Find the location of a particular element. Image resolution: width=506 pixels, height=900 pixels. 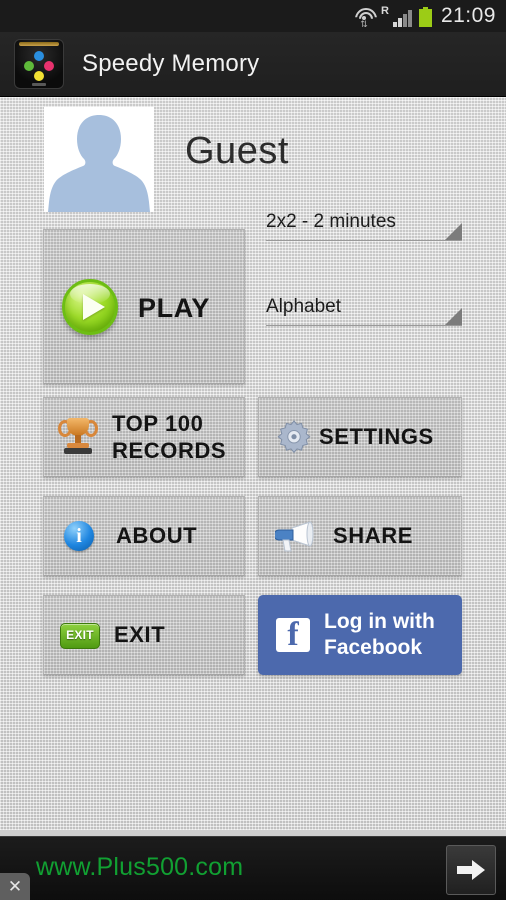

records-line-1: TOP 100 is located at coordinates (158, 423).